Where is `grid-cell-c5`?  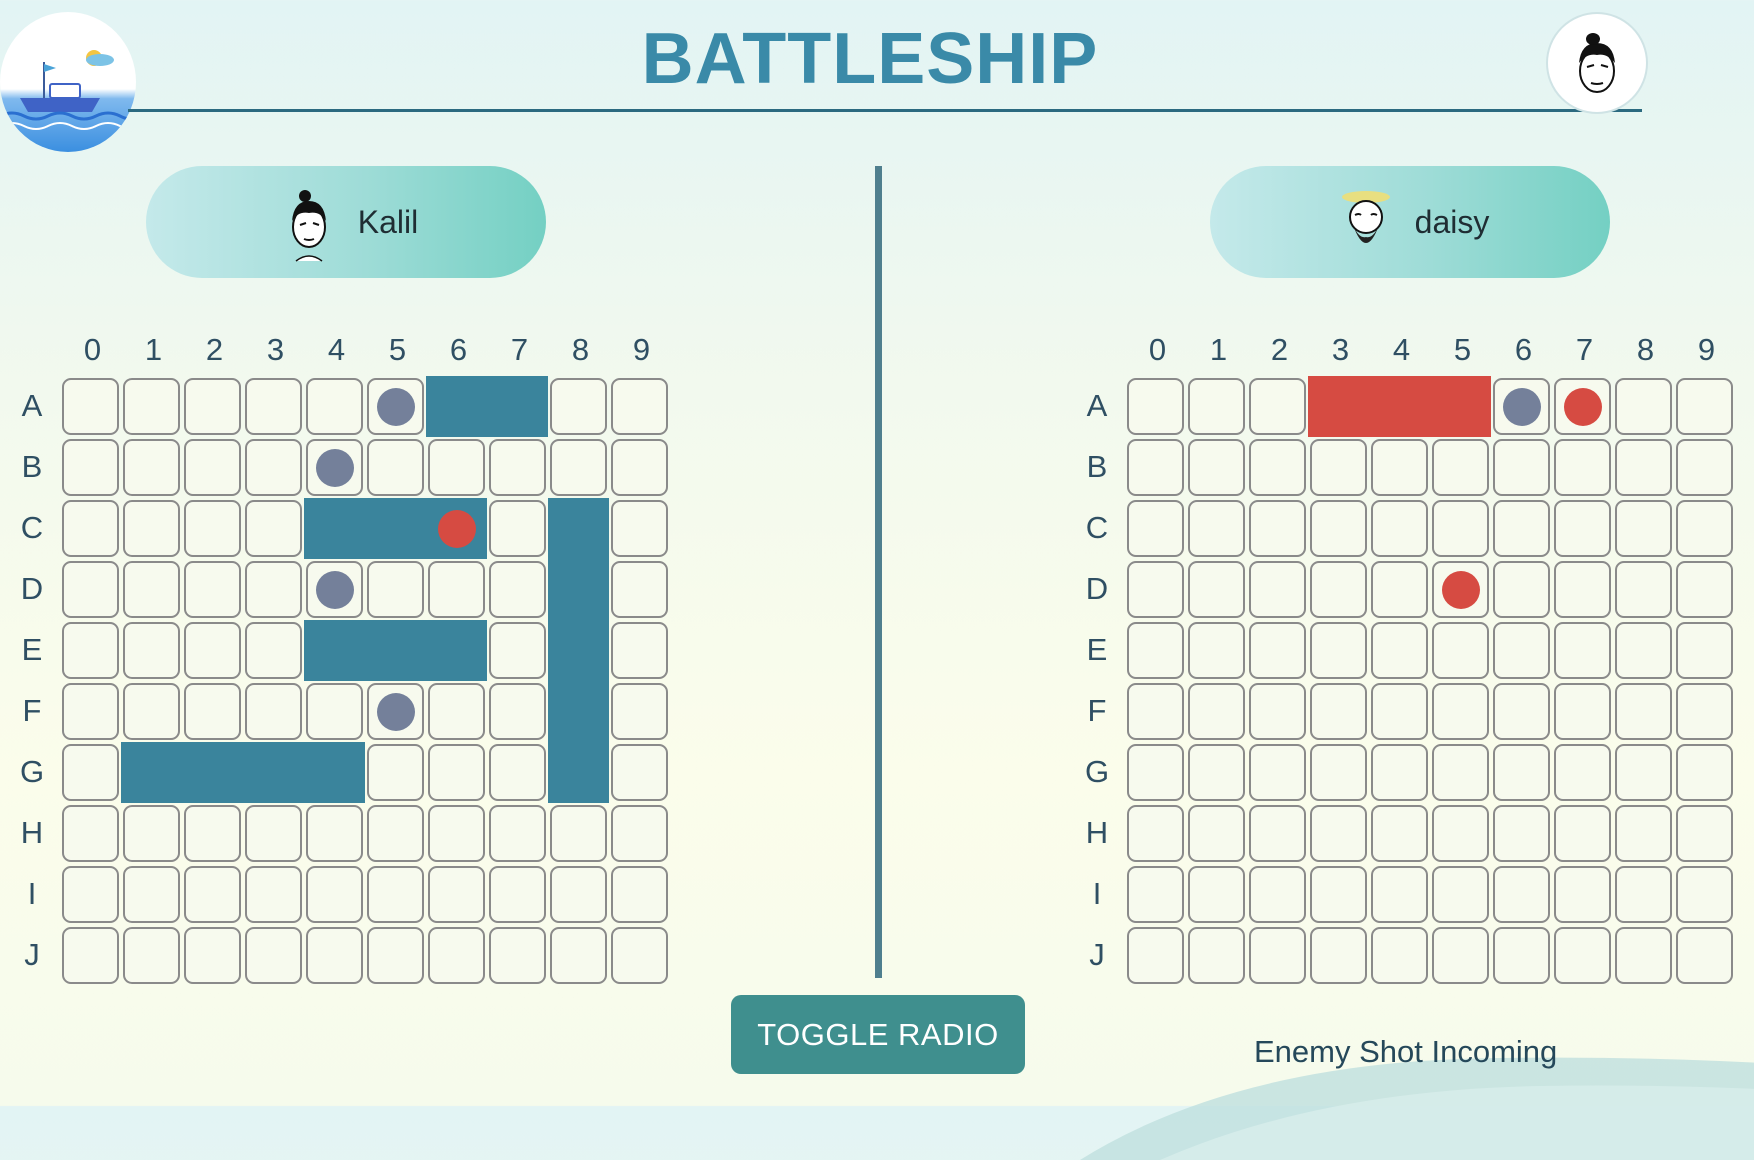
grid-cell-c5 is located at coordinates (1460, 528).